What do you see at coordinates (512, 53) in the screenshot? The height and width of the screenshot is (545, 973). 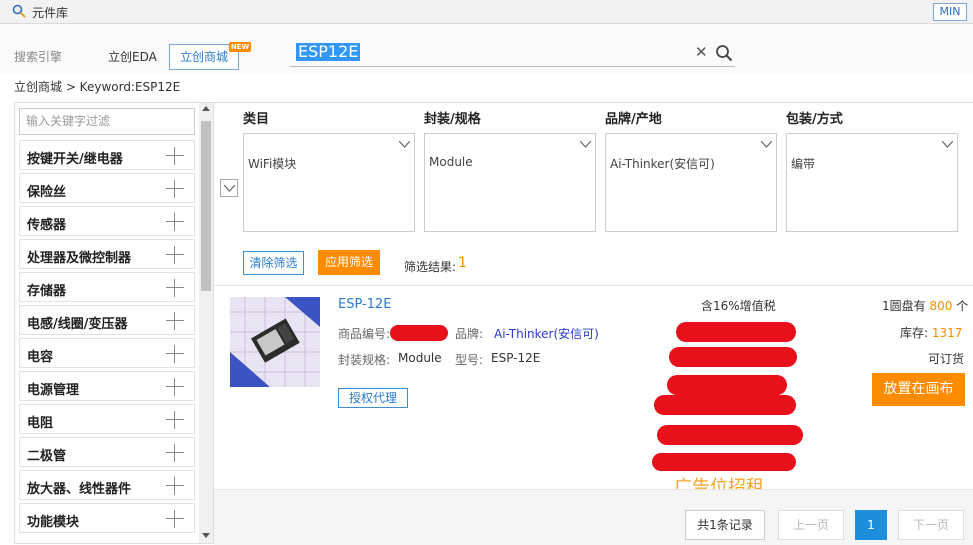 I see `search-input: ESP12E ✕` at bounding box center [512, 53].